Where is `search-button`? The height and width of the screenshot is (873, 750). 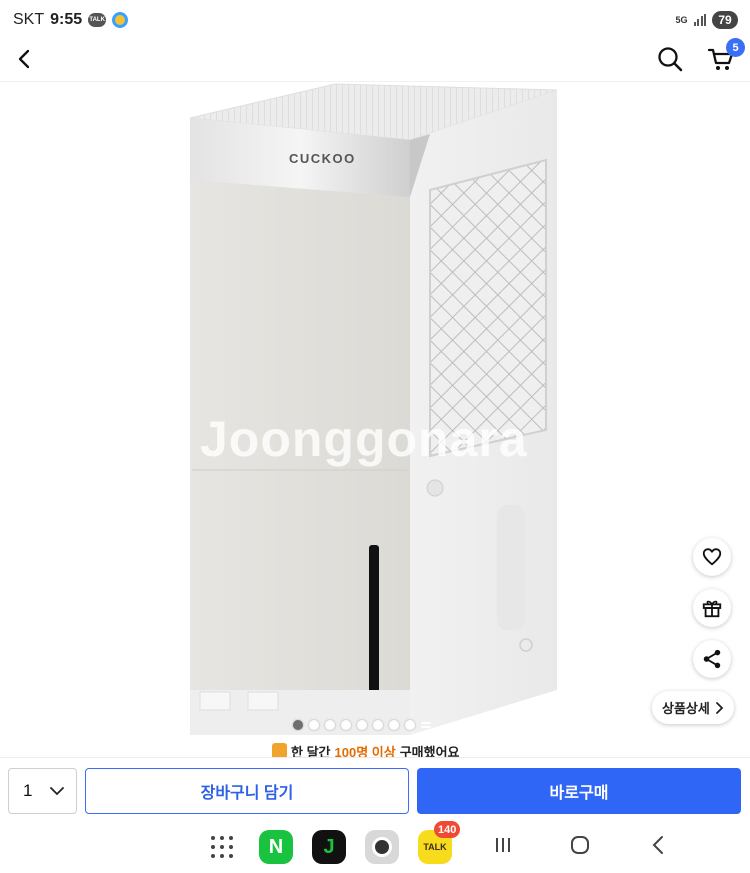 search-button is located at coordinates (670, 59).